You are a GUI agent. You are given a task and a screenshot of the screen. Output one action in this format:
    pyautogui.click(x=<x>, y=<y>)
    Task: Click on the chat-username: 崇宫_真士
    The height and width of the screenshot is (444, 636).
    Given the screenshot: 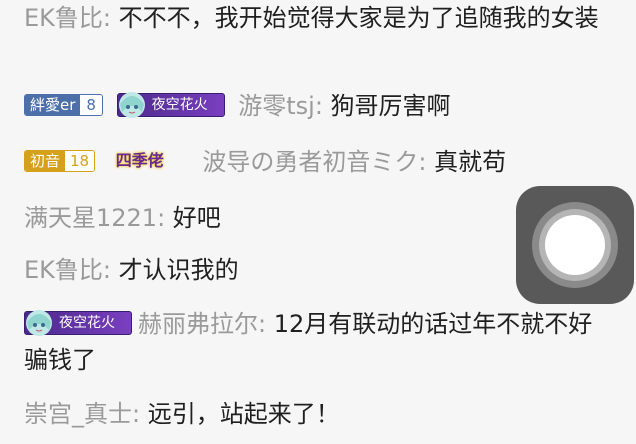 What is the action you would take?
    pyautogui.click(x=78, y=414)
    